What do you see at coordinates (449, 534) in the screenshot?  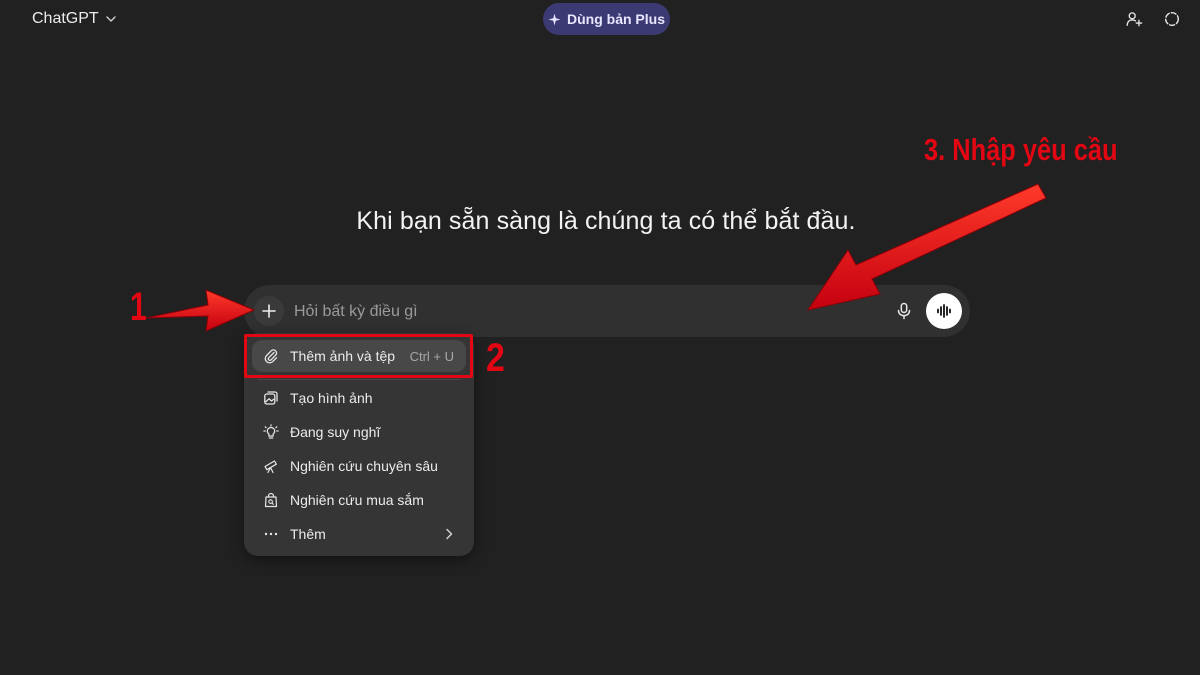 I see `chevron-right-icon` at bounding box center [449, 534].